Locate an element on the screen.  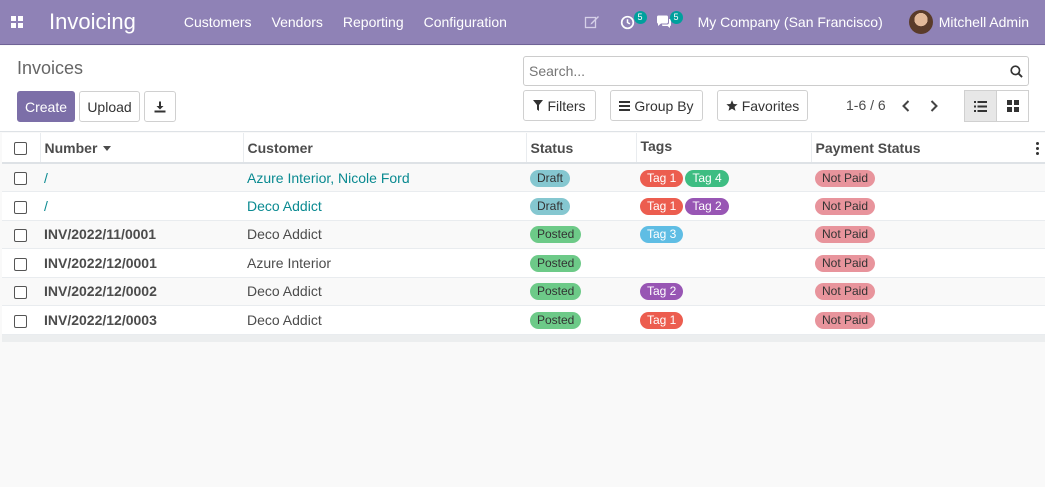
tags-cell: Tag 1 Tag 4 is located at coordinates (723, 177).